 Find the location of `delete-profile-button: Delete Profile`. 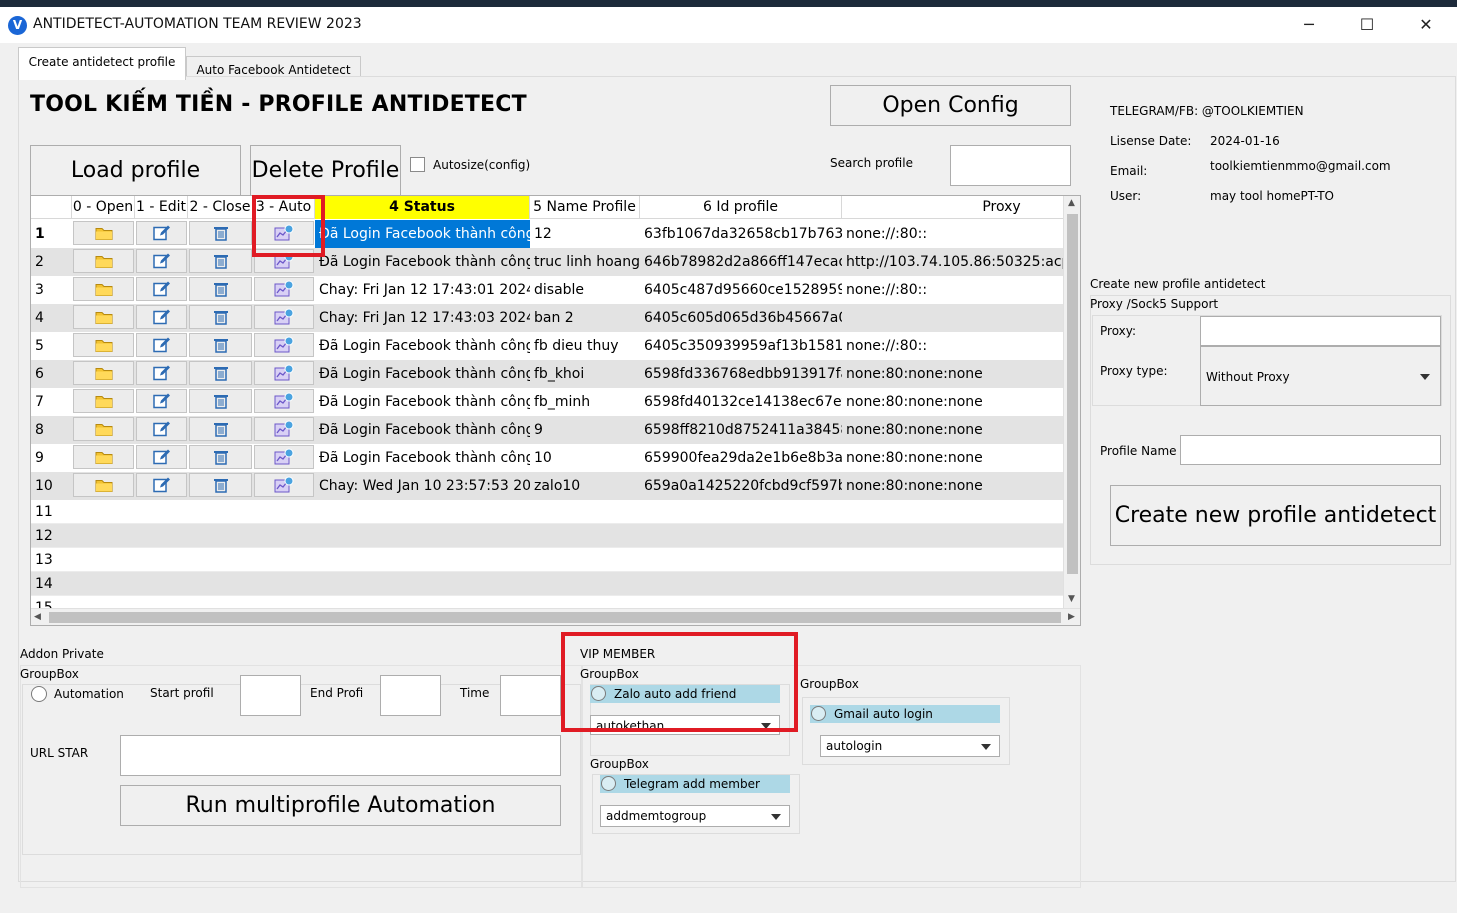

delete-profile-button: Delete Profile is located at coordinates (325, 170).